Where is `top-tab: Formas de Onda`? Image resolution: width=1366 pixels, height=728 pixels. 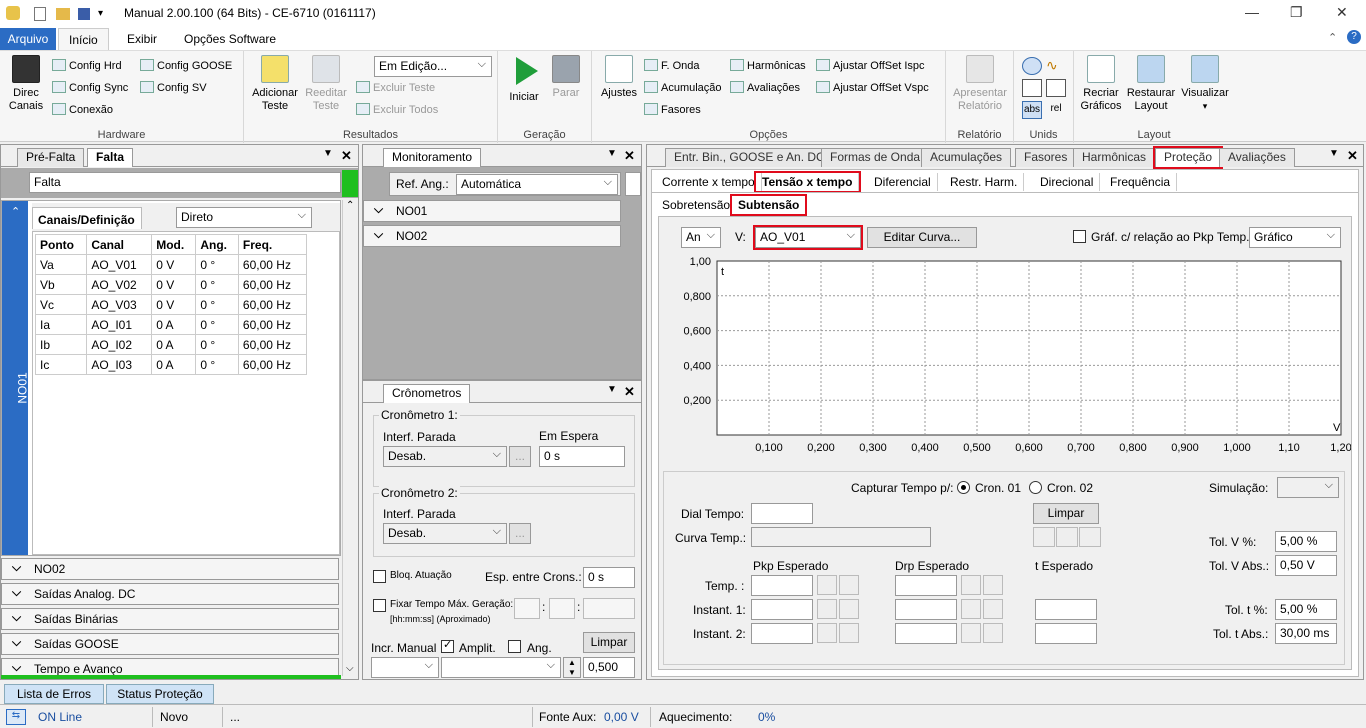 top-tab: Formas de Onda is located at coordinates (875, 157).